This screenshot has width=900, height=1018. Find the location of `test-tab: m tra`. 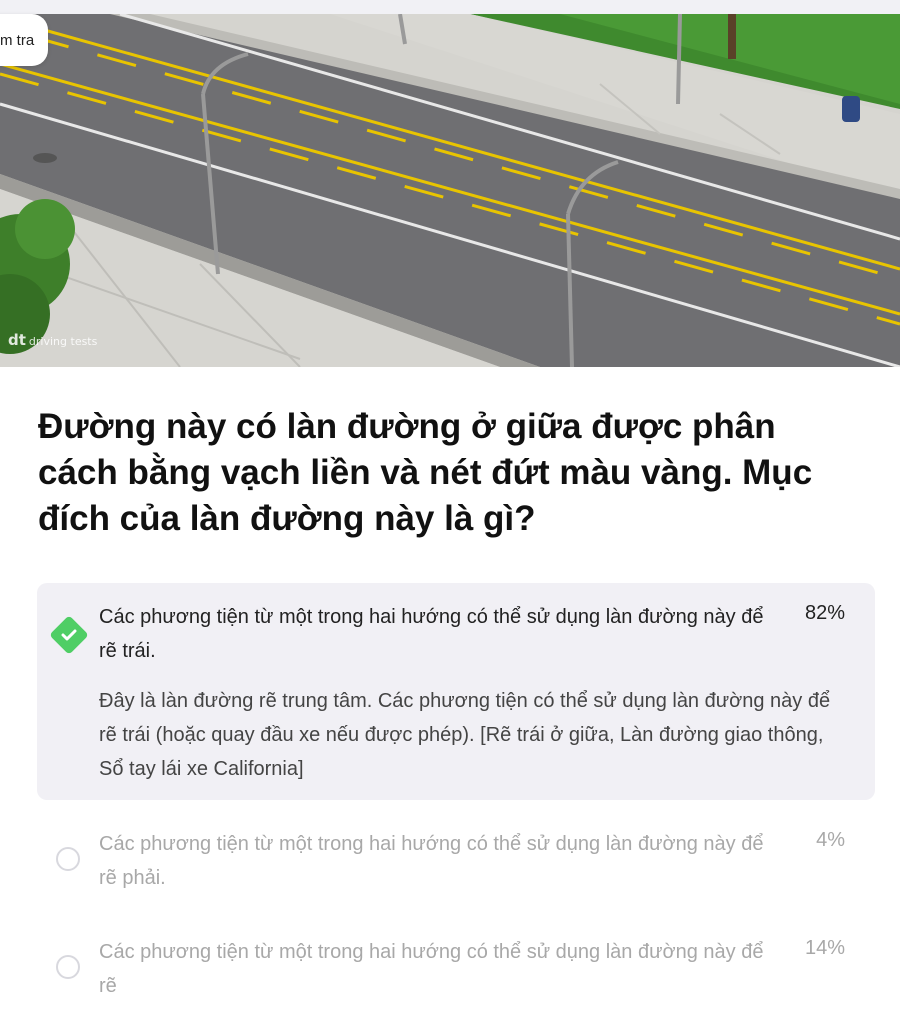

test-tab: m tra is located at coordinates (24, 40).